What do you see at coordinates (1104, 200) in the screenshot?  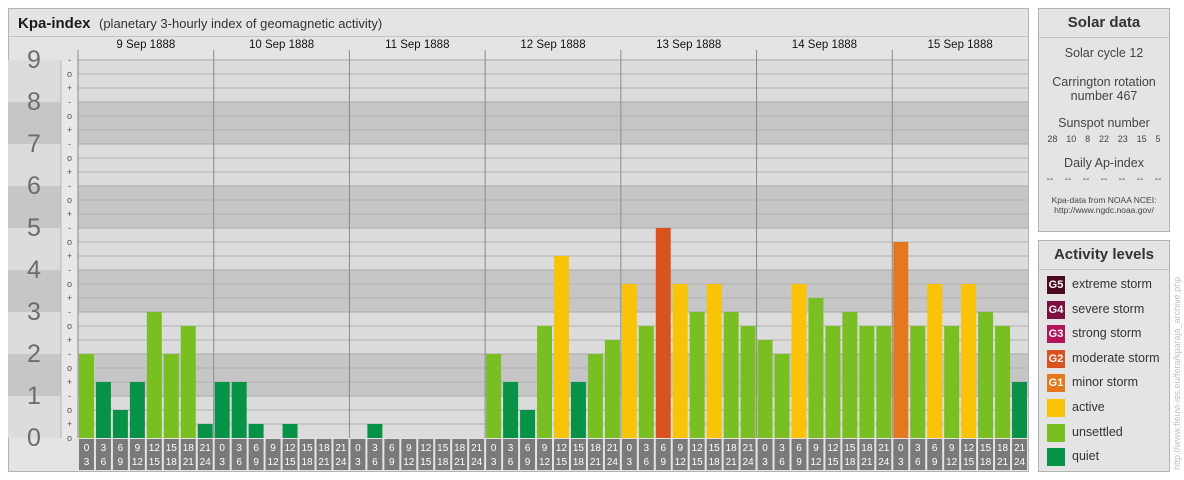 I see `credit-line-1: Kpa-data from NOAA NCEI:` at bounding box center [1104, 200].